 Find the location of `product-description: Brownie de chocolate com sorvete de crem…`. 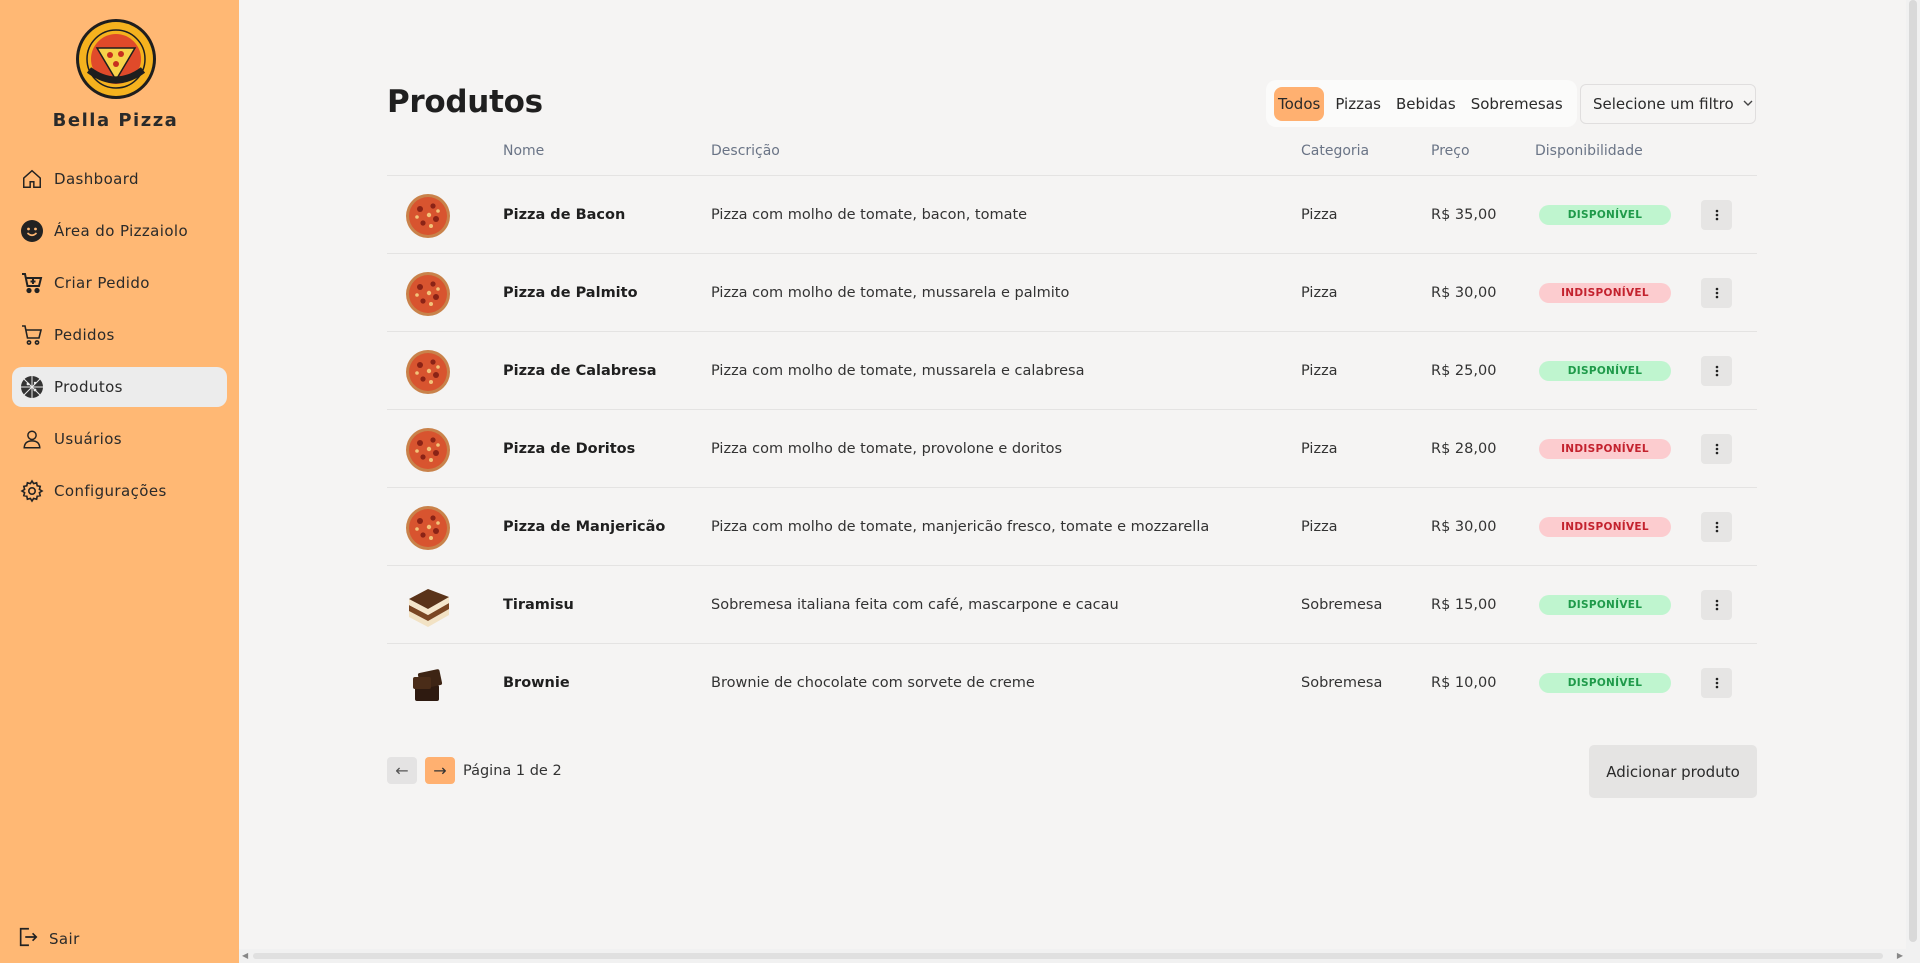

product-description: Brownie de chocolate com sorvete de crem… is located at coordinates (873, 683).